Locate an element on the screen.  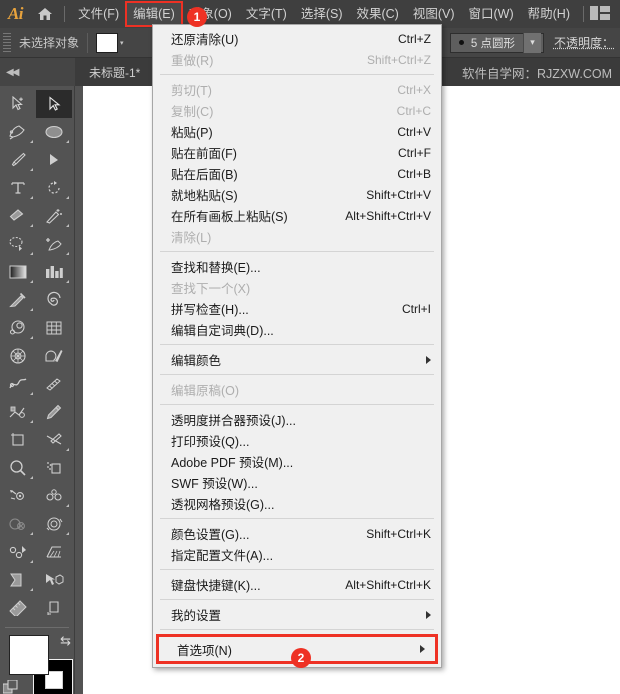
panel-collapse-button: ◀◀ is located at coordinates (37, 72).